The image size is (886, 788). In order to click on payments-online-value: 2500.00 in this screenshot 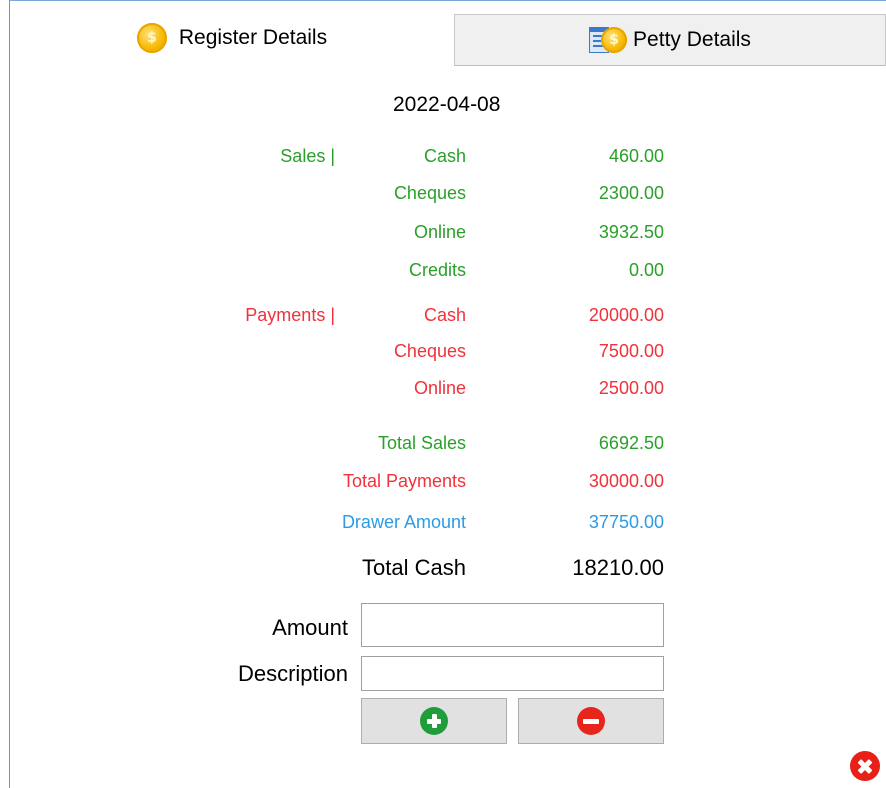, I will do `click(631, 388)`.